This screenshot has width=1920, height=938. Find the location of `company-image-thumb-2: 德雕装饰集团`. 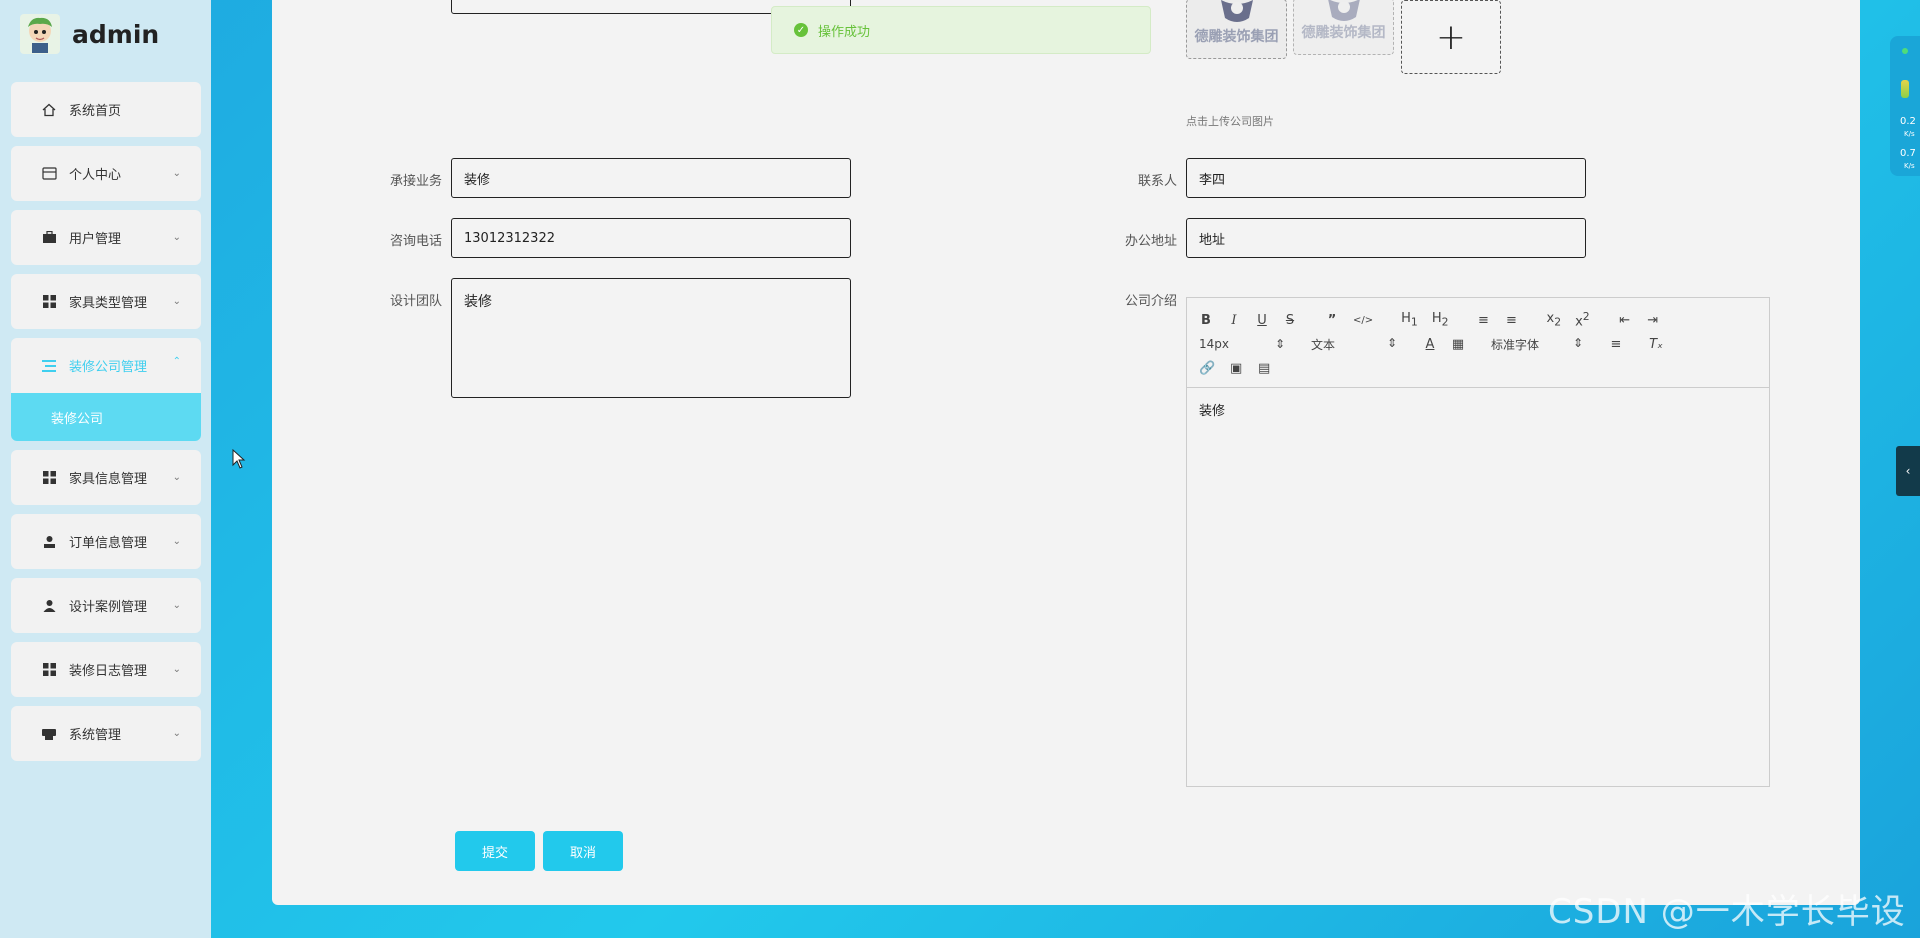

company-image-thumb-2: 德雕装饰集团 is located at coordinates (1343, 27).